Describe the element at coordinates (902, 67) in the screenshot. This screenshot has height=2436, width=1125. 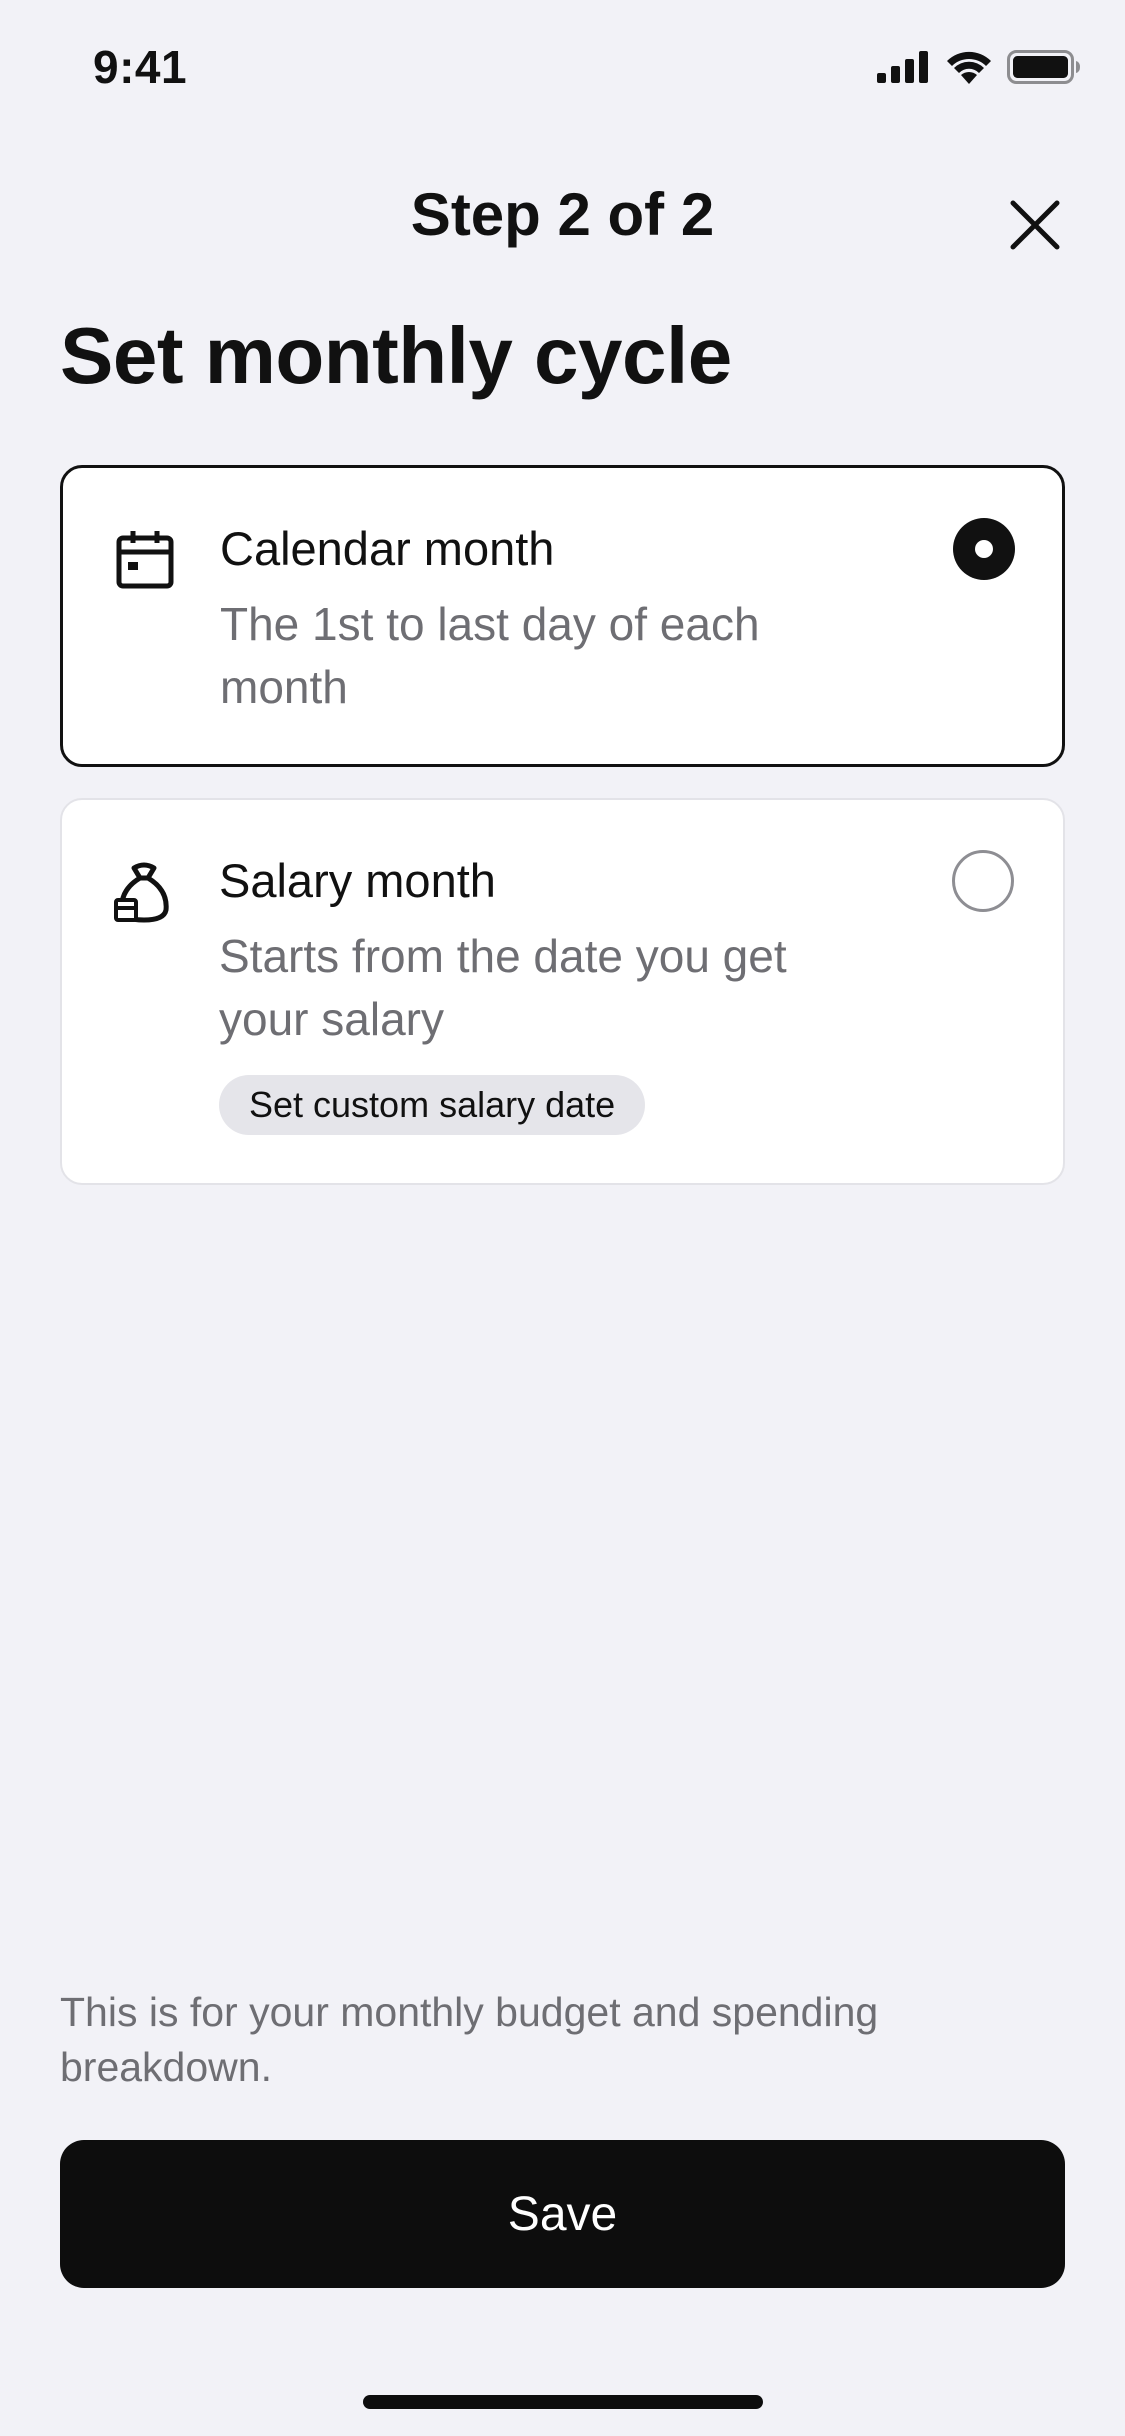
I see `cellular-signal-icon` at that location.